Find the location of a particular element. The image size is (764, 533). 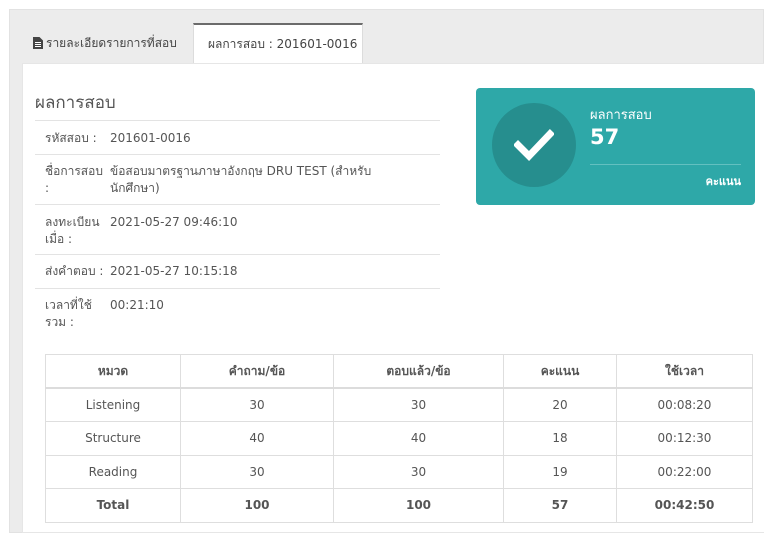

total-answered: 100 is located at coordinates (418, 505).